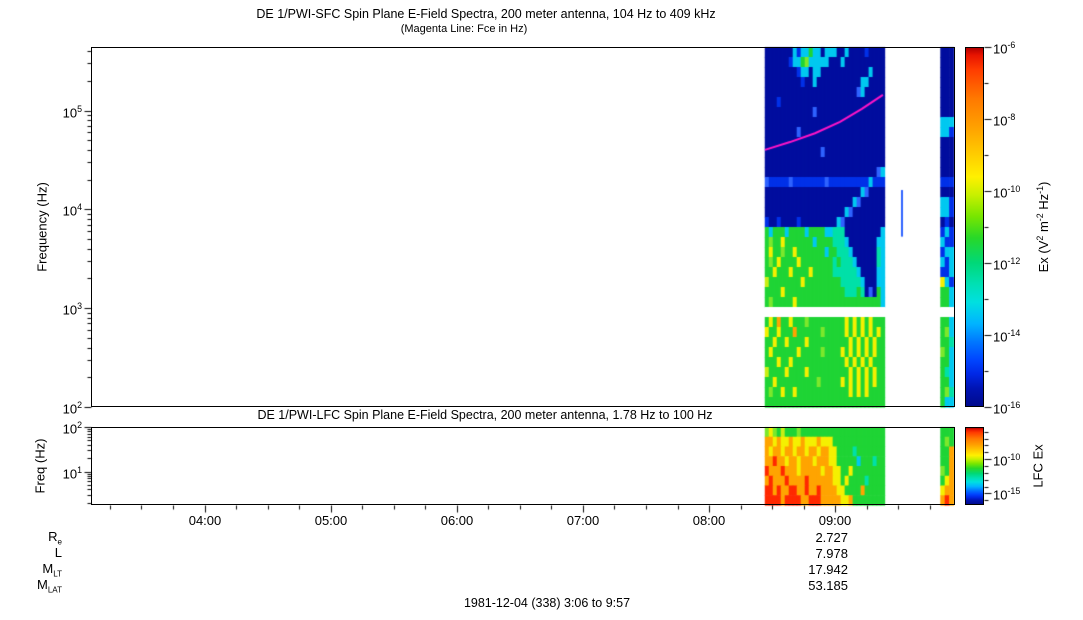 This screenshot has height=620, width=1083. What do you see at coordinates (72, 309) in the screenshot?
I see `freq-tick-label: 103` at bounding box center [72, 309].